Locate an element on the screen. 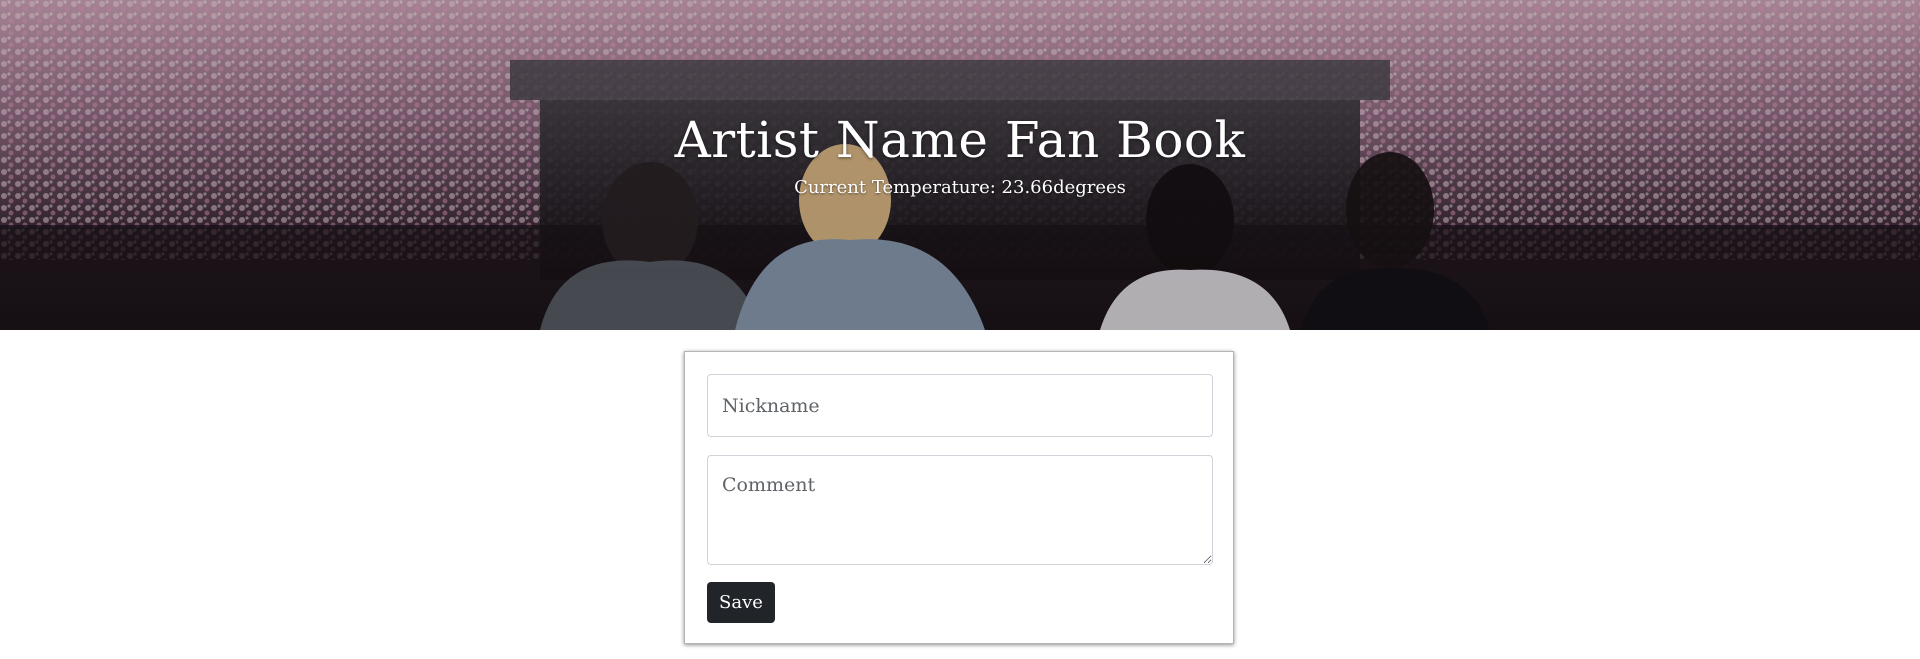 The image size is (1920, 659). comment-form-card: Save is located at coordinates (959, 497).